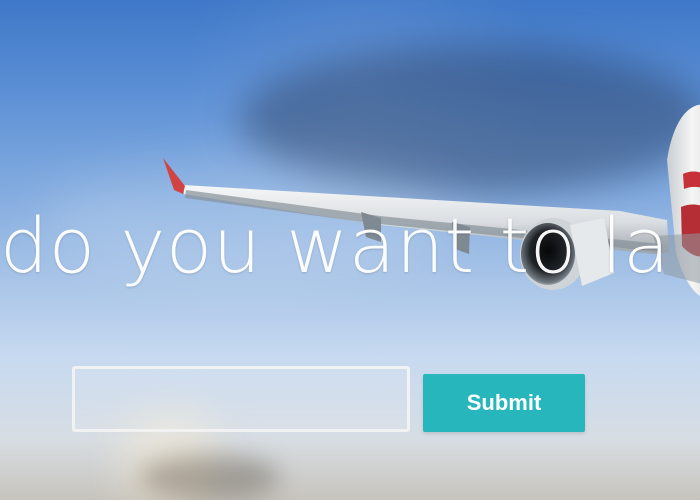 The height and width of the screenshot is (500, 700). Describe the element at coordinates (504, 403) in the screenshot. I see `submit-button: Submit` at that location.